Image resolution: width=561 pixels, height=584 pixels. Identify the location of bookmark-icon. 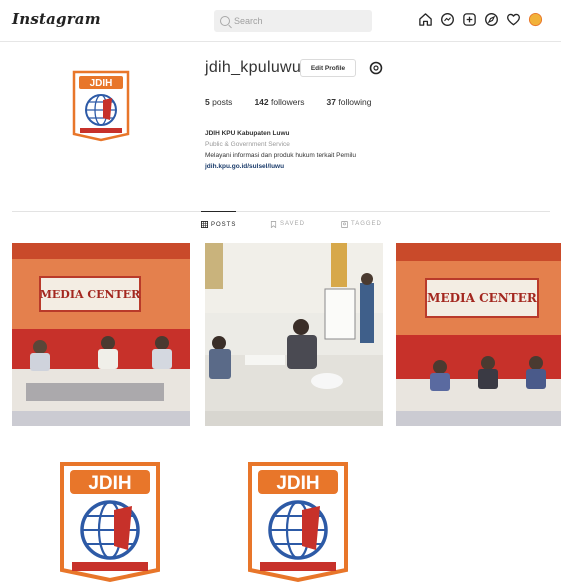
(273, 224).